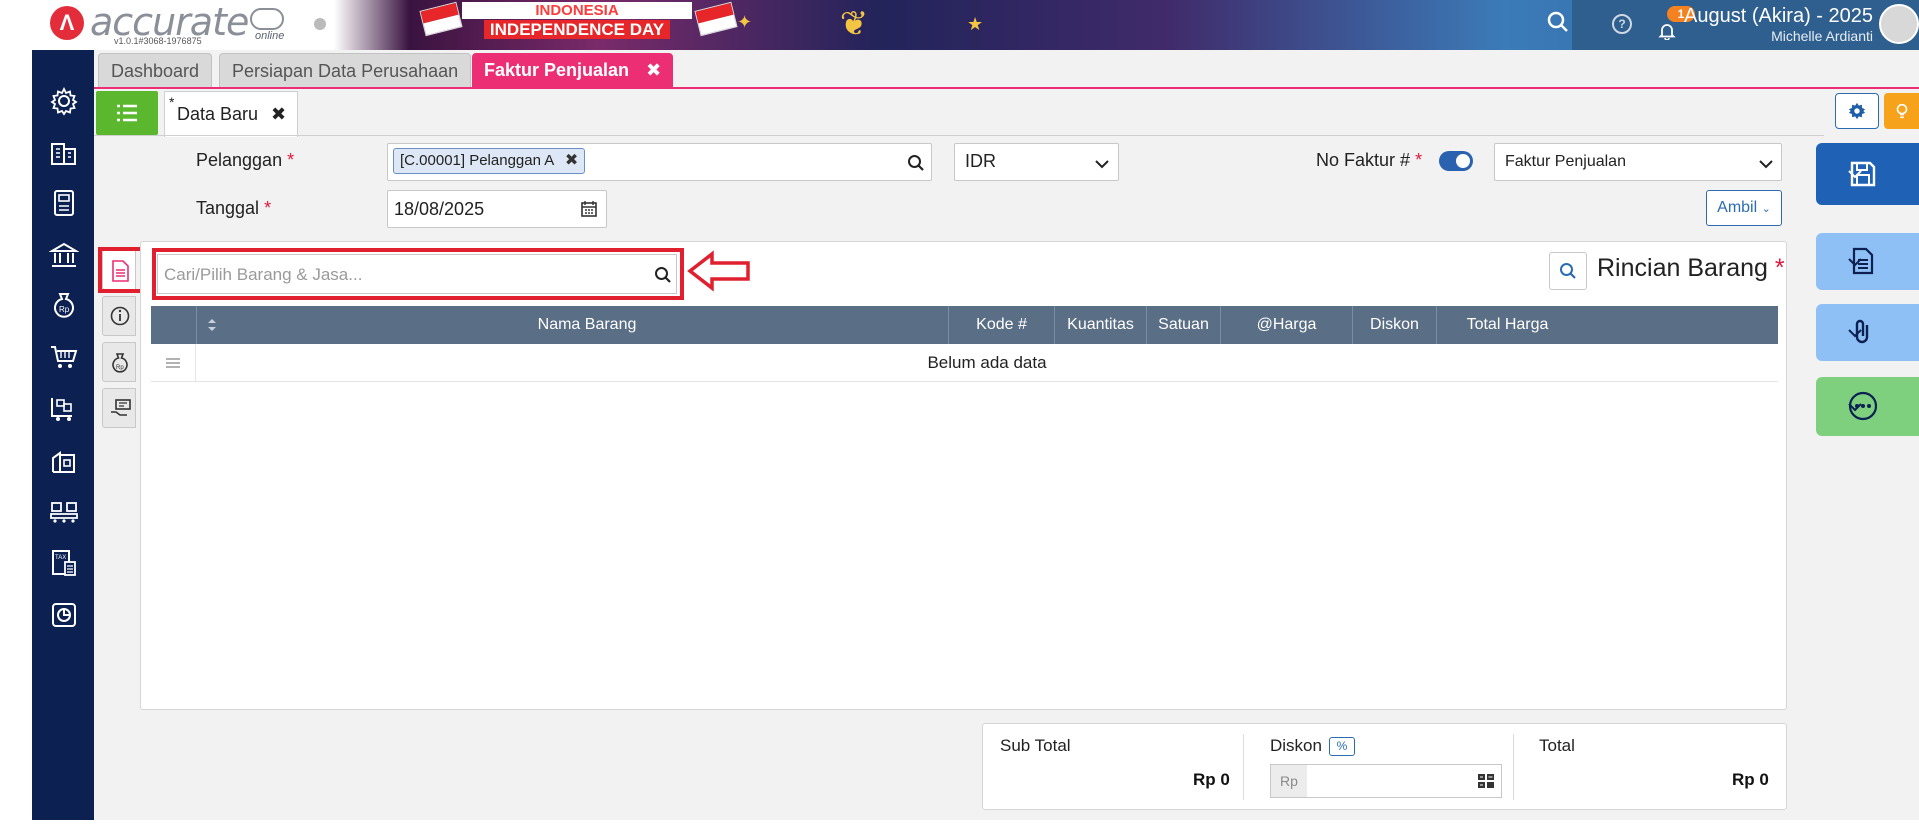  What do you see at coordinates (1513, 767) in the screenshot?
I see `divider` at bounding box center [1513, 767].